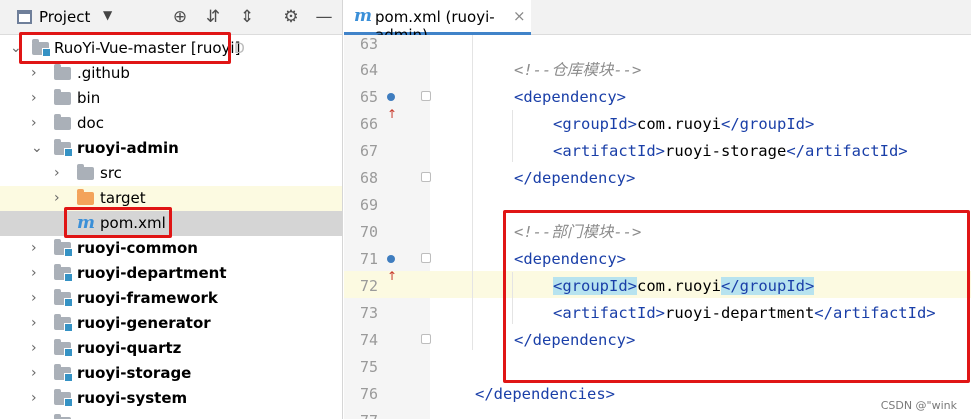 The height and width of the screenshot is (419, 971). What do you see at coordinates (368, 151) in the screenshot?
I see `line-number: 67` at bounding box center [368, 151].